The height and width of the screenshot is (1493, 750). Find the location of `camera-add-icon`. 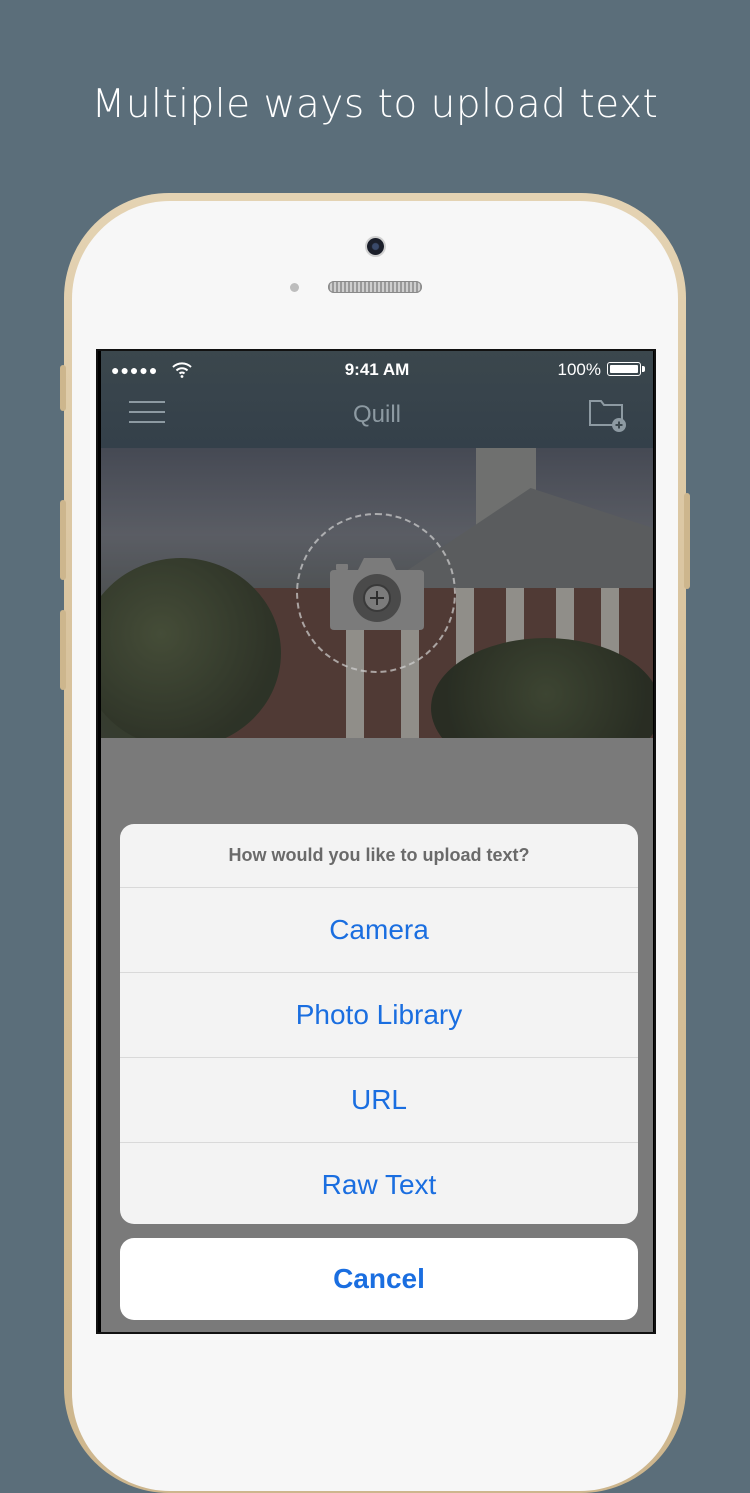

camera-add-icon is located at coordinates (377, 592).